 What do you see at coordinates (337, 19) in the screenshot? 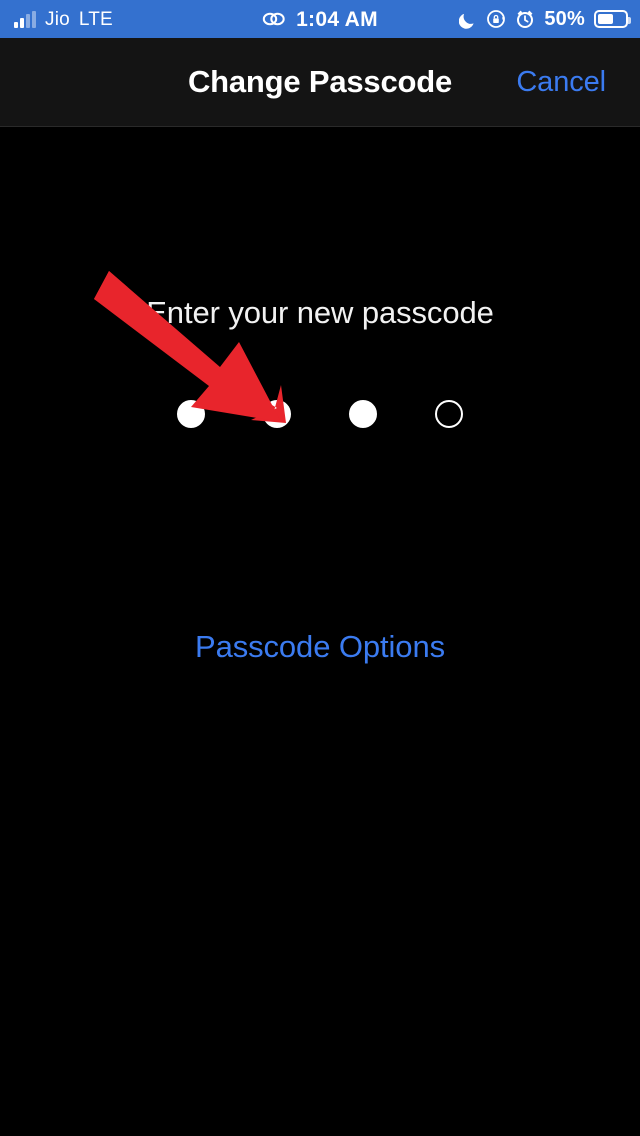
I see `clock-label: 1:04 AM` at bounding box center [337, 19].